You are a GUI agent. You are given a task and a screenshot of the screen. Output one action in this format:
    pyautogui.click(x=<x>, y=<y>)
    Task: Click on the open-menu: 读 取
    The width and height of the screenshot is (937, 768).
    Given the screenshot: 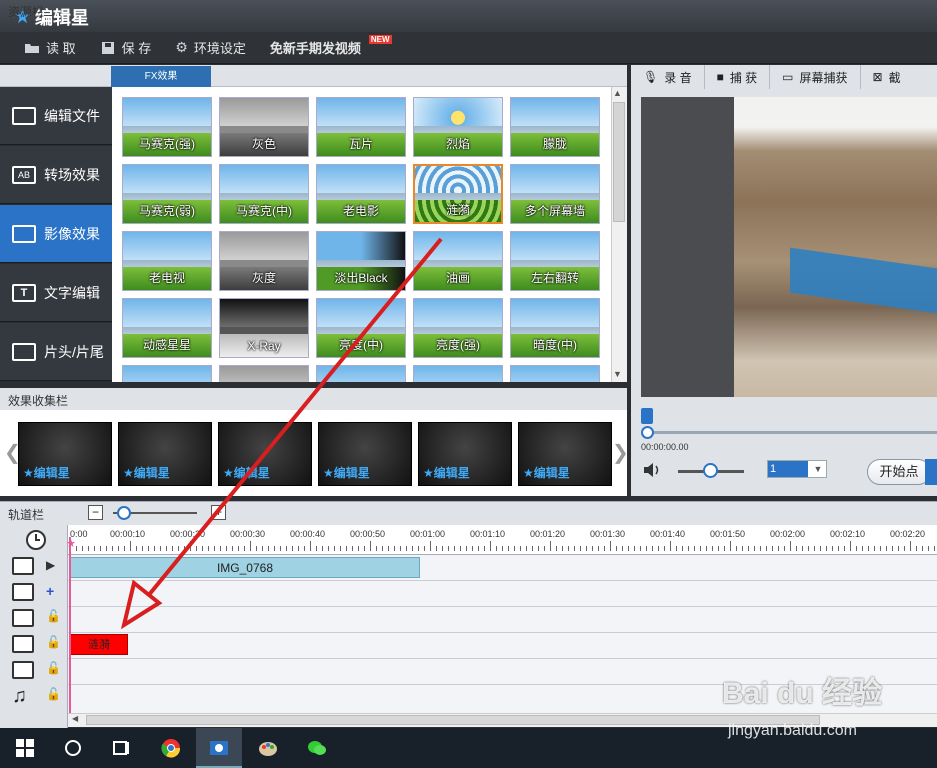 What is the action you would take?
    pyautogui.click(x=50, y=47)
    